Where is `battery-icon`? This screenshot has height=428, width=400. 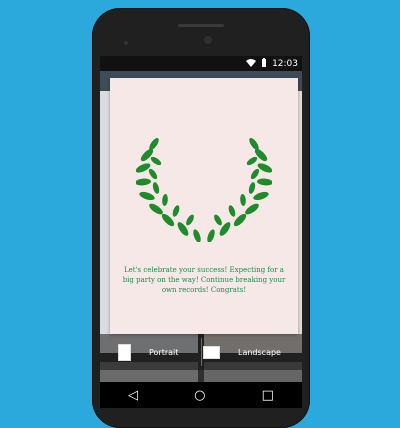 battery-icon is located at coordinates (264, 64).